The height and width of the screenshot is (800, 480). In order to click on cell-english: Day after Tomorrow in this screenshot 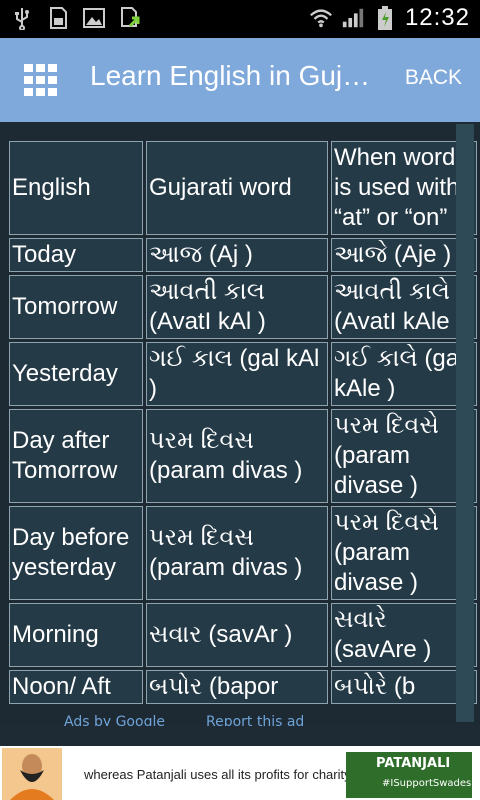, I will do `click(76, 456)`.